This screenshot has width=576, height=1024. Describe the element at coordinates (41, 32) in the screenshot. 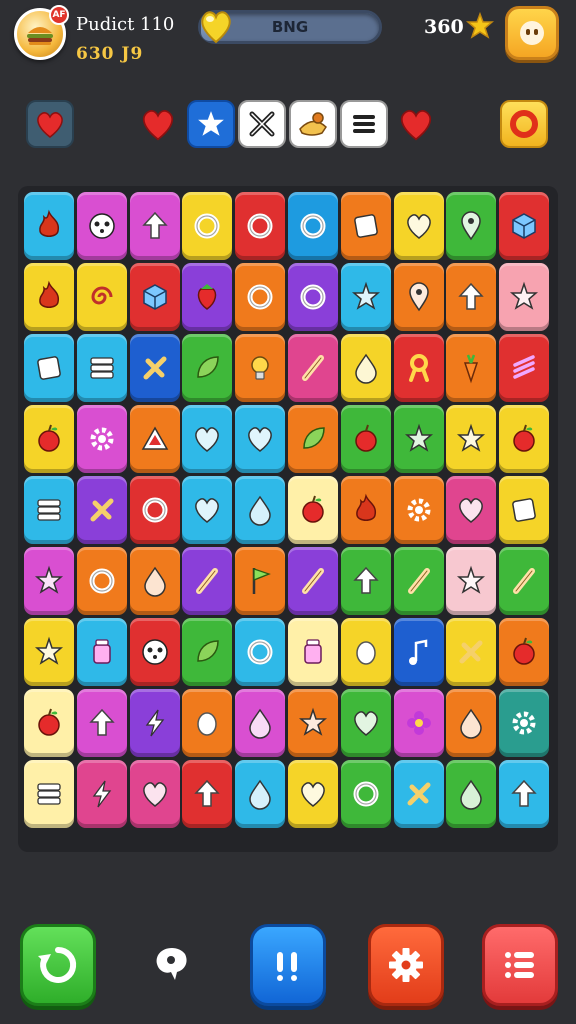

I see `player-avatar: AF` at that location.